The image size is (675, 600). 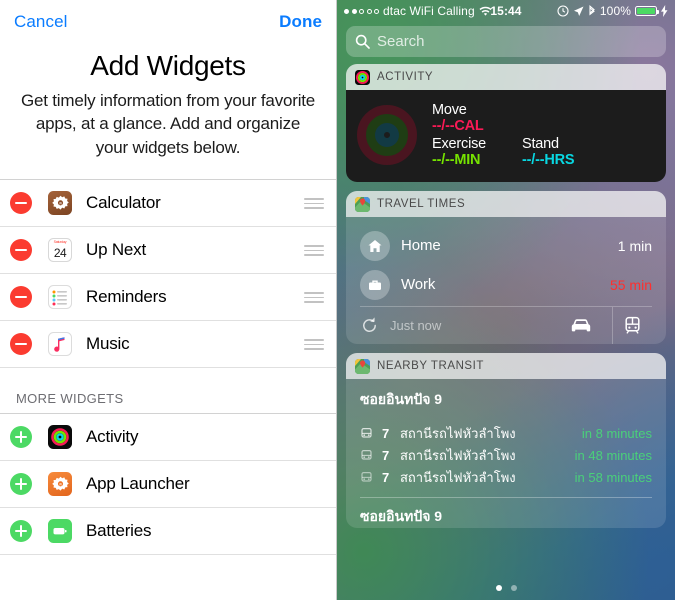 What do you see at coordinates (168, 65) in the screenshot?
I see `page-title: Add Widgets` at bounding box center [168, 65].